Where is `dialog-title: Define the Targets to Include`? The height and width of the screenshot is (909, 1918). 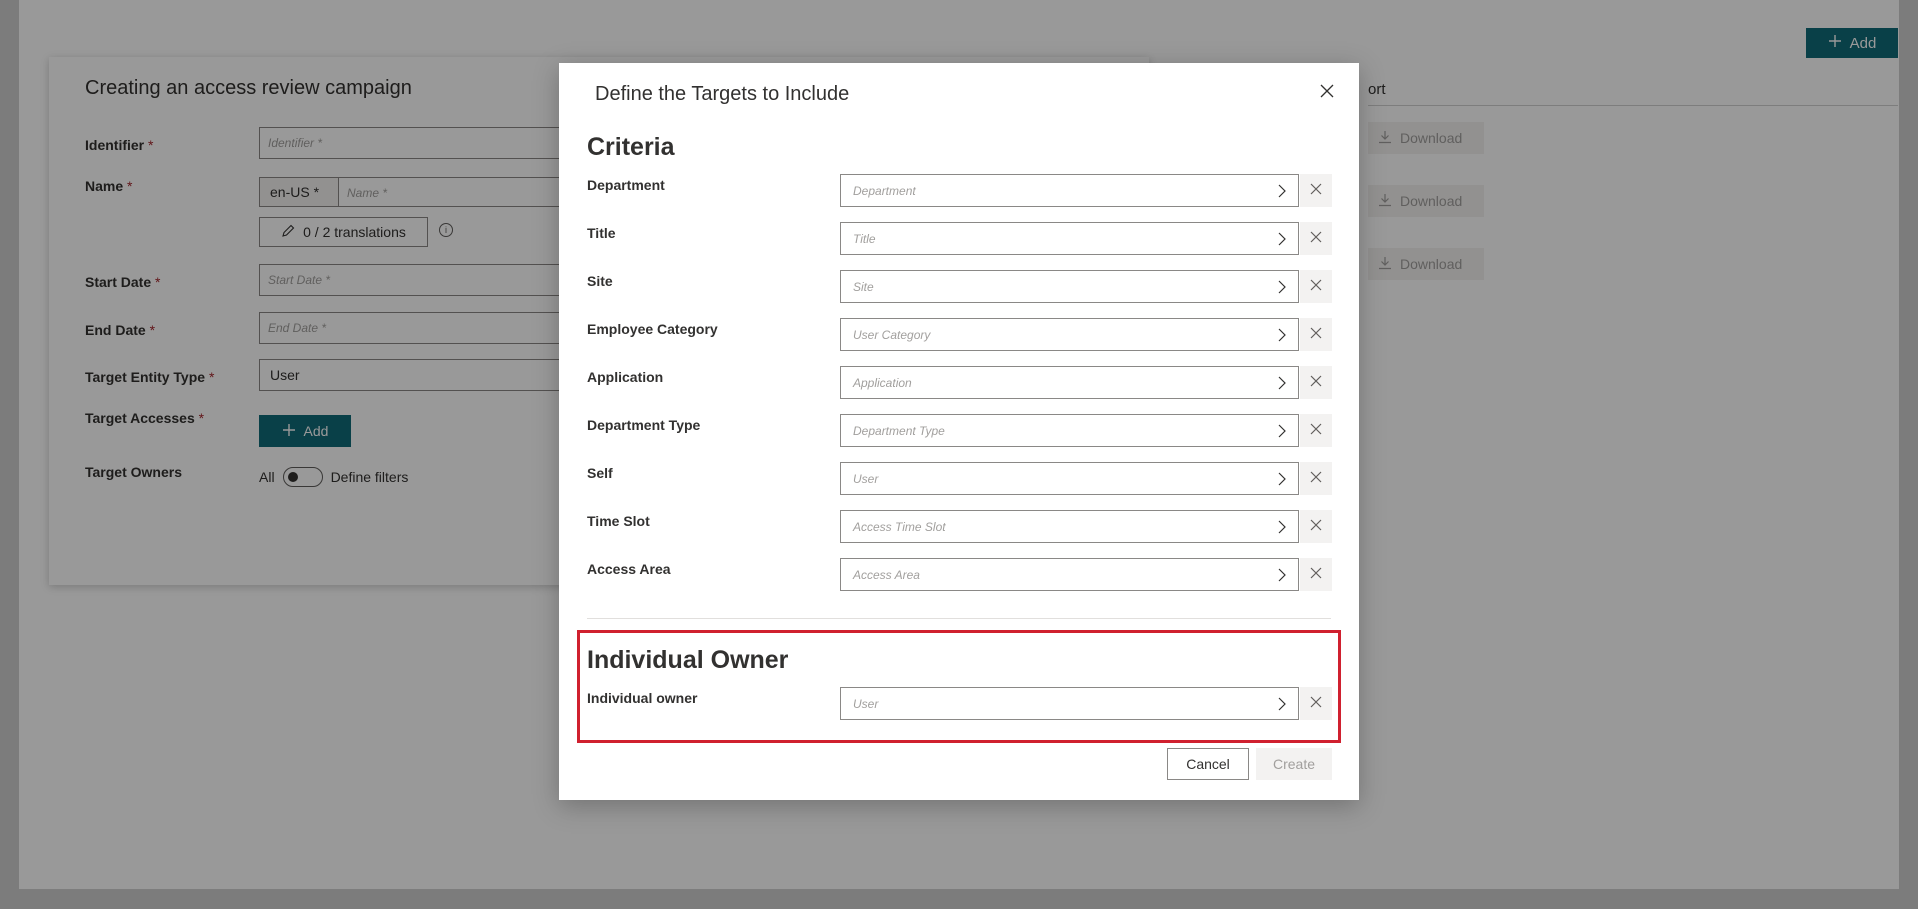 dialog-title: Define the Targets to Include is located at coordinates (722, 94).